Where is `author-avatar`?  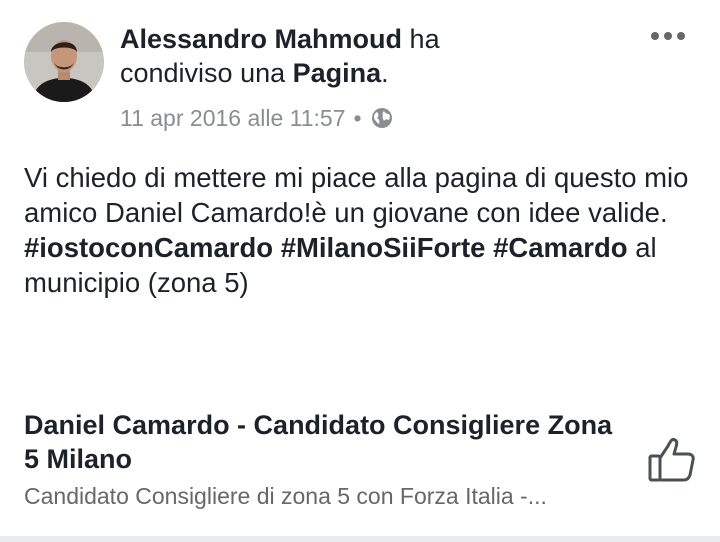 author-avatar is located at coordinates (64, 62).